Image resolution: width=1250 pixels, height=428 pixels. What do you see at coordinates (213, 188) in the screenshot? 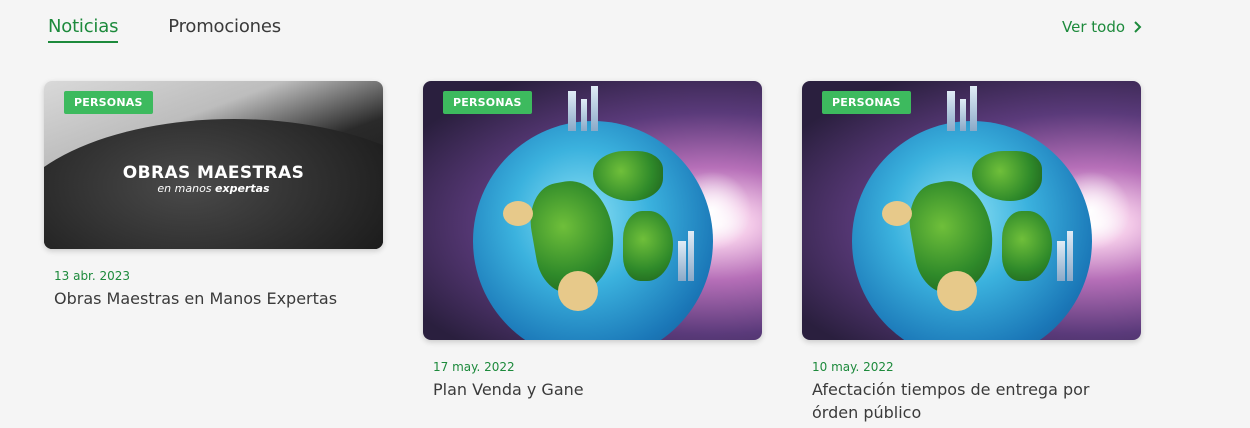
I see `image-subheadline: en manos expertas` at bounding box center [213, 188].